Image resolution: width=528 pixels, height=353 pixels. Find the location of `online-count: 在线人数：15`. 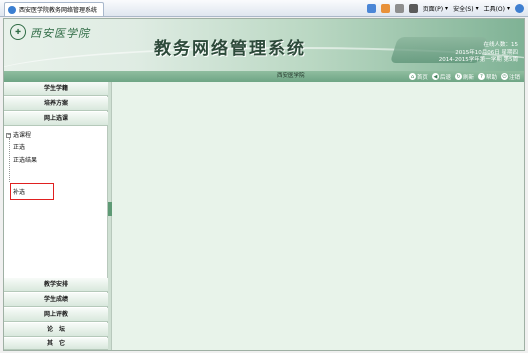

online-count: 在线人数：15 is located at coordinates (501, 45).